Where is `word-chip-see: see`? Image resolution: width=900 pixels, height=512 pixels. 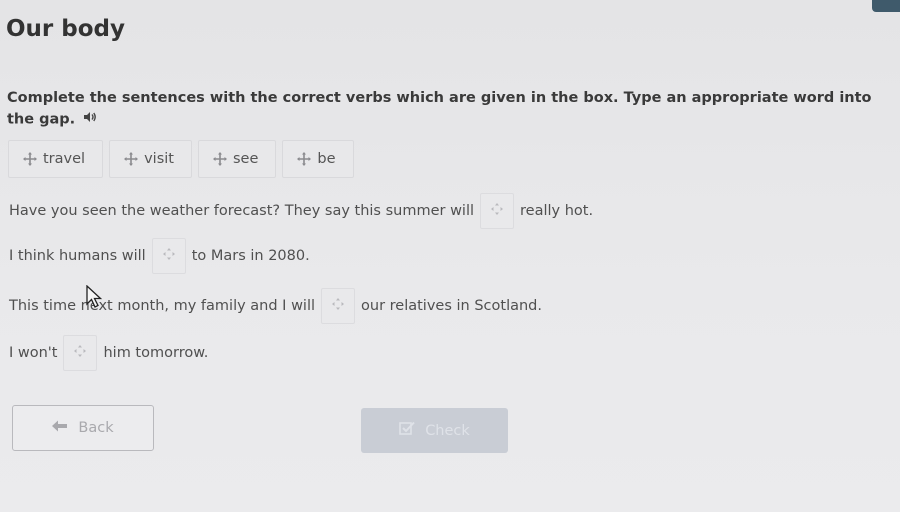 word-chip-see: see is located at coordinates (237, 159).